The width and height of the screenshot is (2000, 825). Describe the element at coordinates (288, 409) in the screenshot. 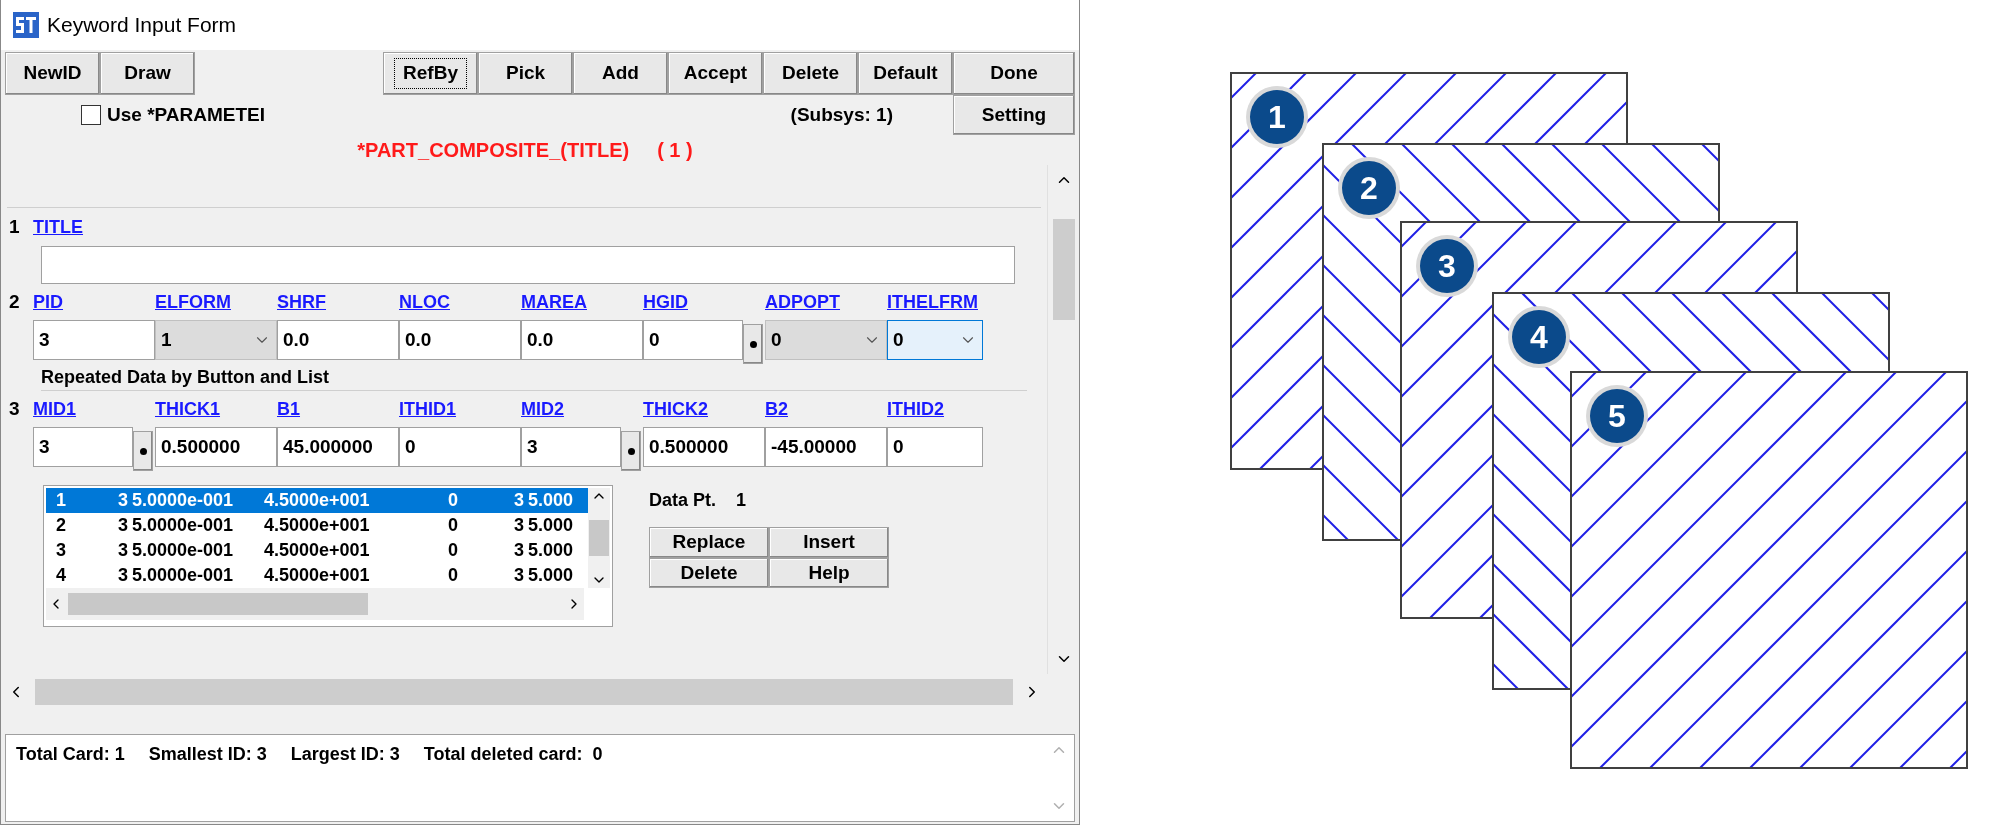

I see `field-label-link: B1` at that location.